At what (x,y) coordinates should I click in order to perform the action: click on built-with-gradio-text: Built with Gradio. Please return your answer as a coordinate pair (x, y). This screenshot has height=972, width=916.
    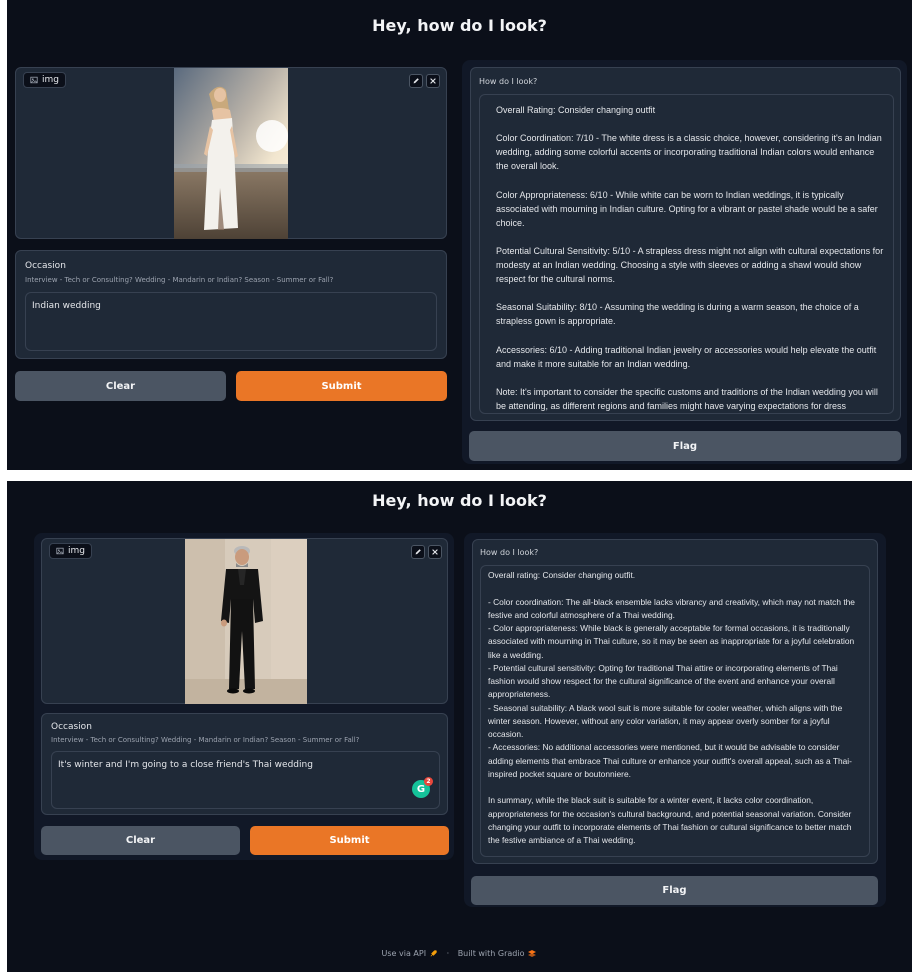
    Looking at the image, I should click on (491, 953).